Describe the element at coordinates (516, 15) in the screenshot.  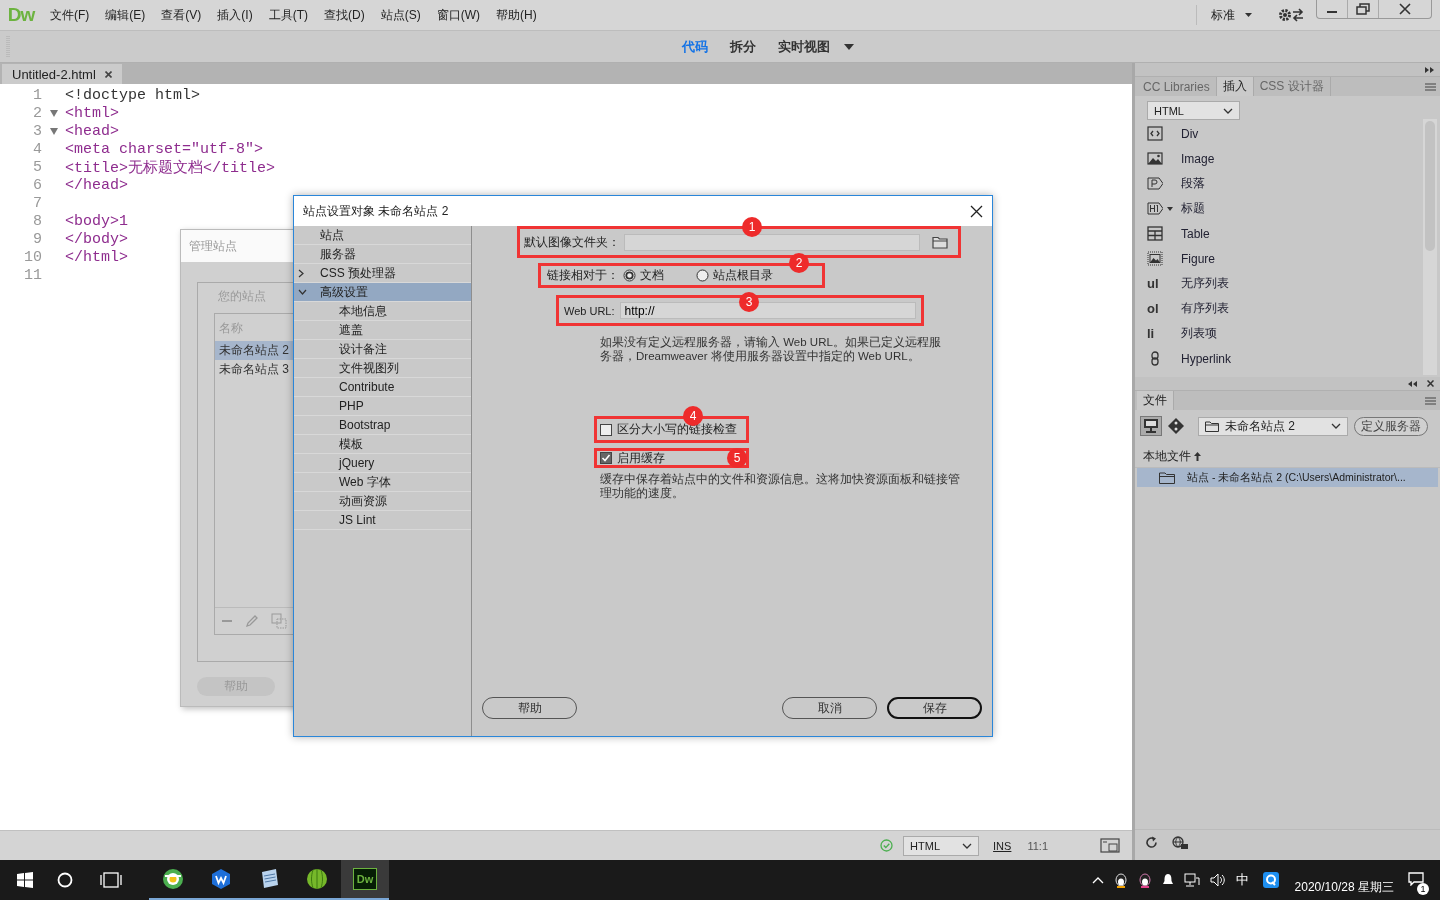
I see `menu-item: 帮助(H)` at that location.